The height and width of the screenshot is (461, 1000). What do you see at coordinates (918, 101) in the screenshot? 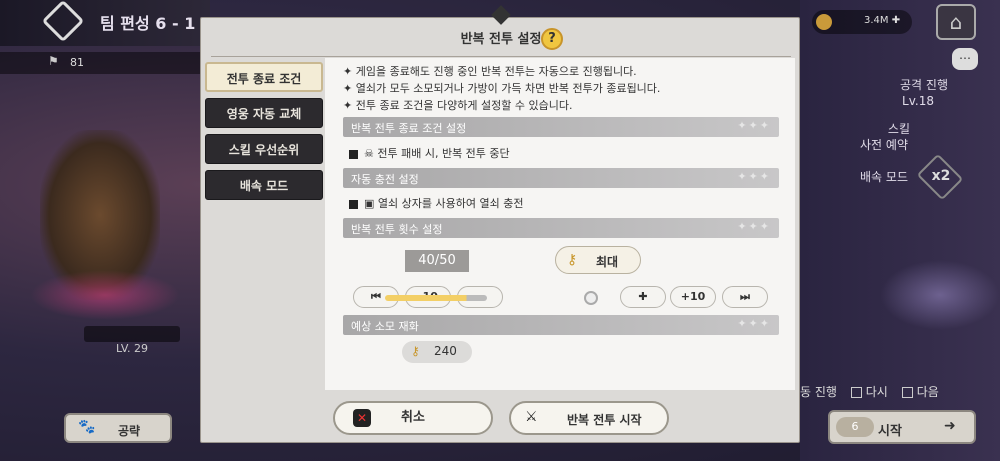
I see `attack-level: Lv.18` at bounding box center [918, 101].